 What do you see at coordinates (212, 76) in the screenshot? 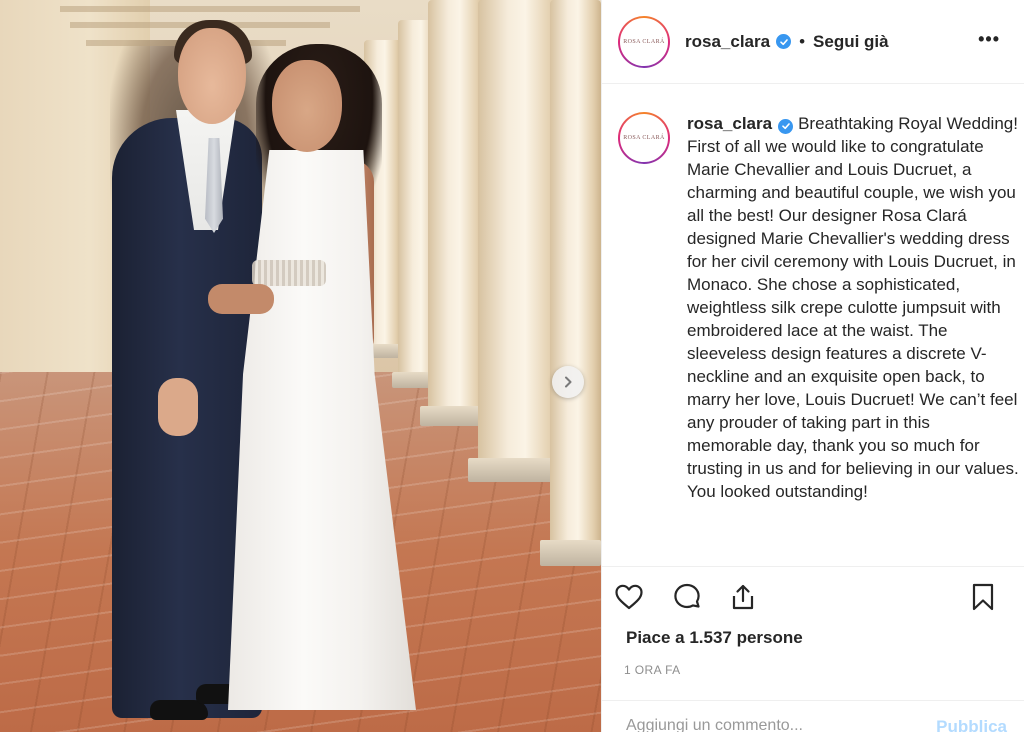
I see `groom-face` at bounding box center [212, 76].